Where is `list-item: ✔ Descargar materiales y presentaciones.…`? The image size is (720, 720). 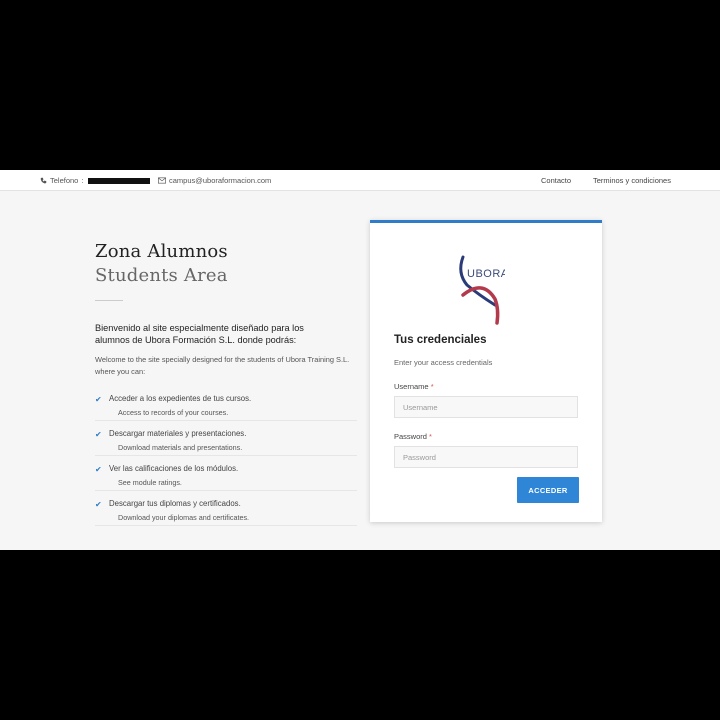 list-item: ✔ Descargar materiales y presentaciones.… is located at coordinates (226, 438).